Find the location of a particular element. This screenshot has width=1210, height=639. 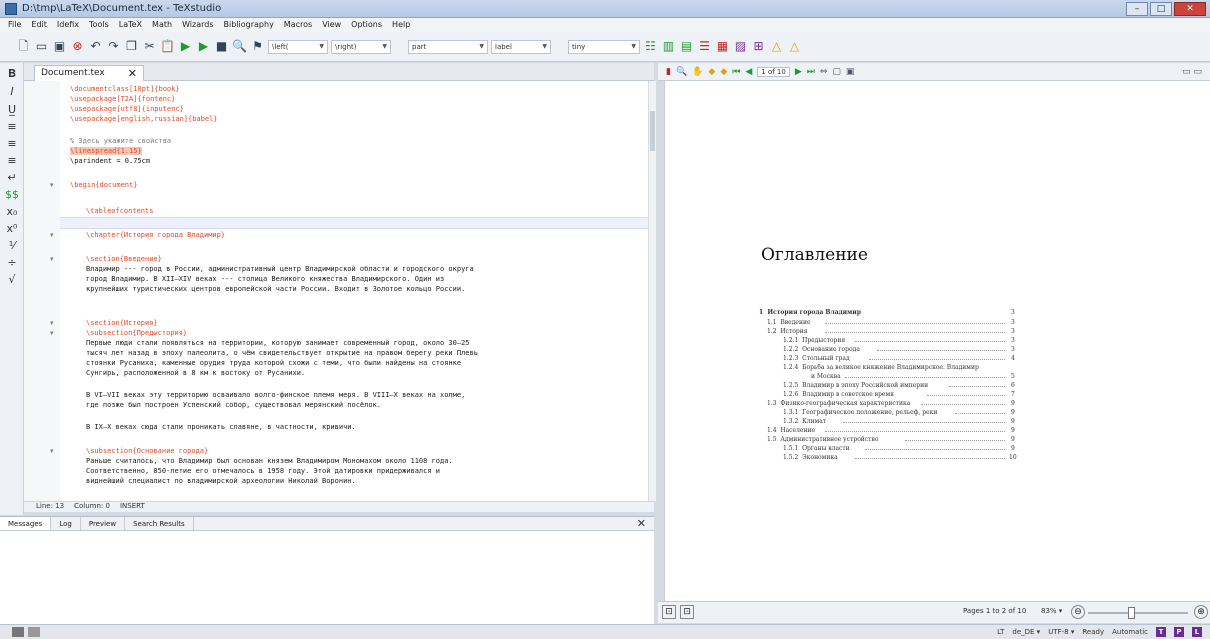

scrollbar-thumb is located at coordinates (652, 131).